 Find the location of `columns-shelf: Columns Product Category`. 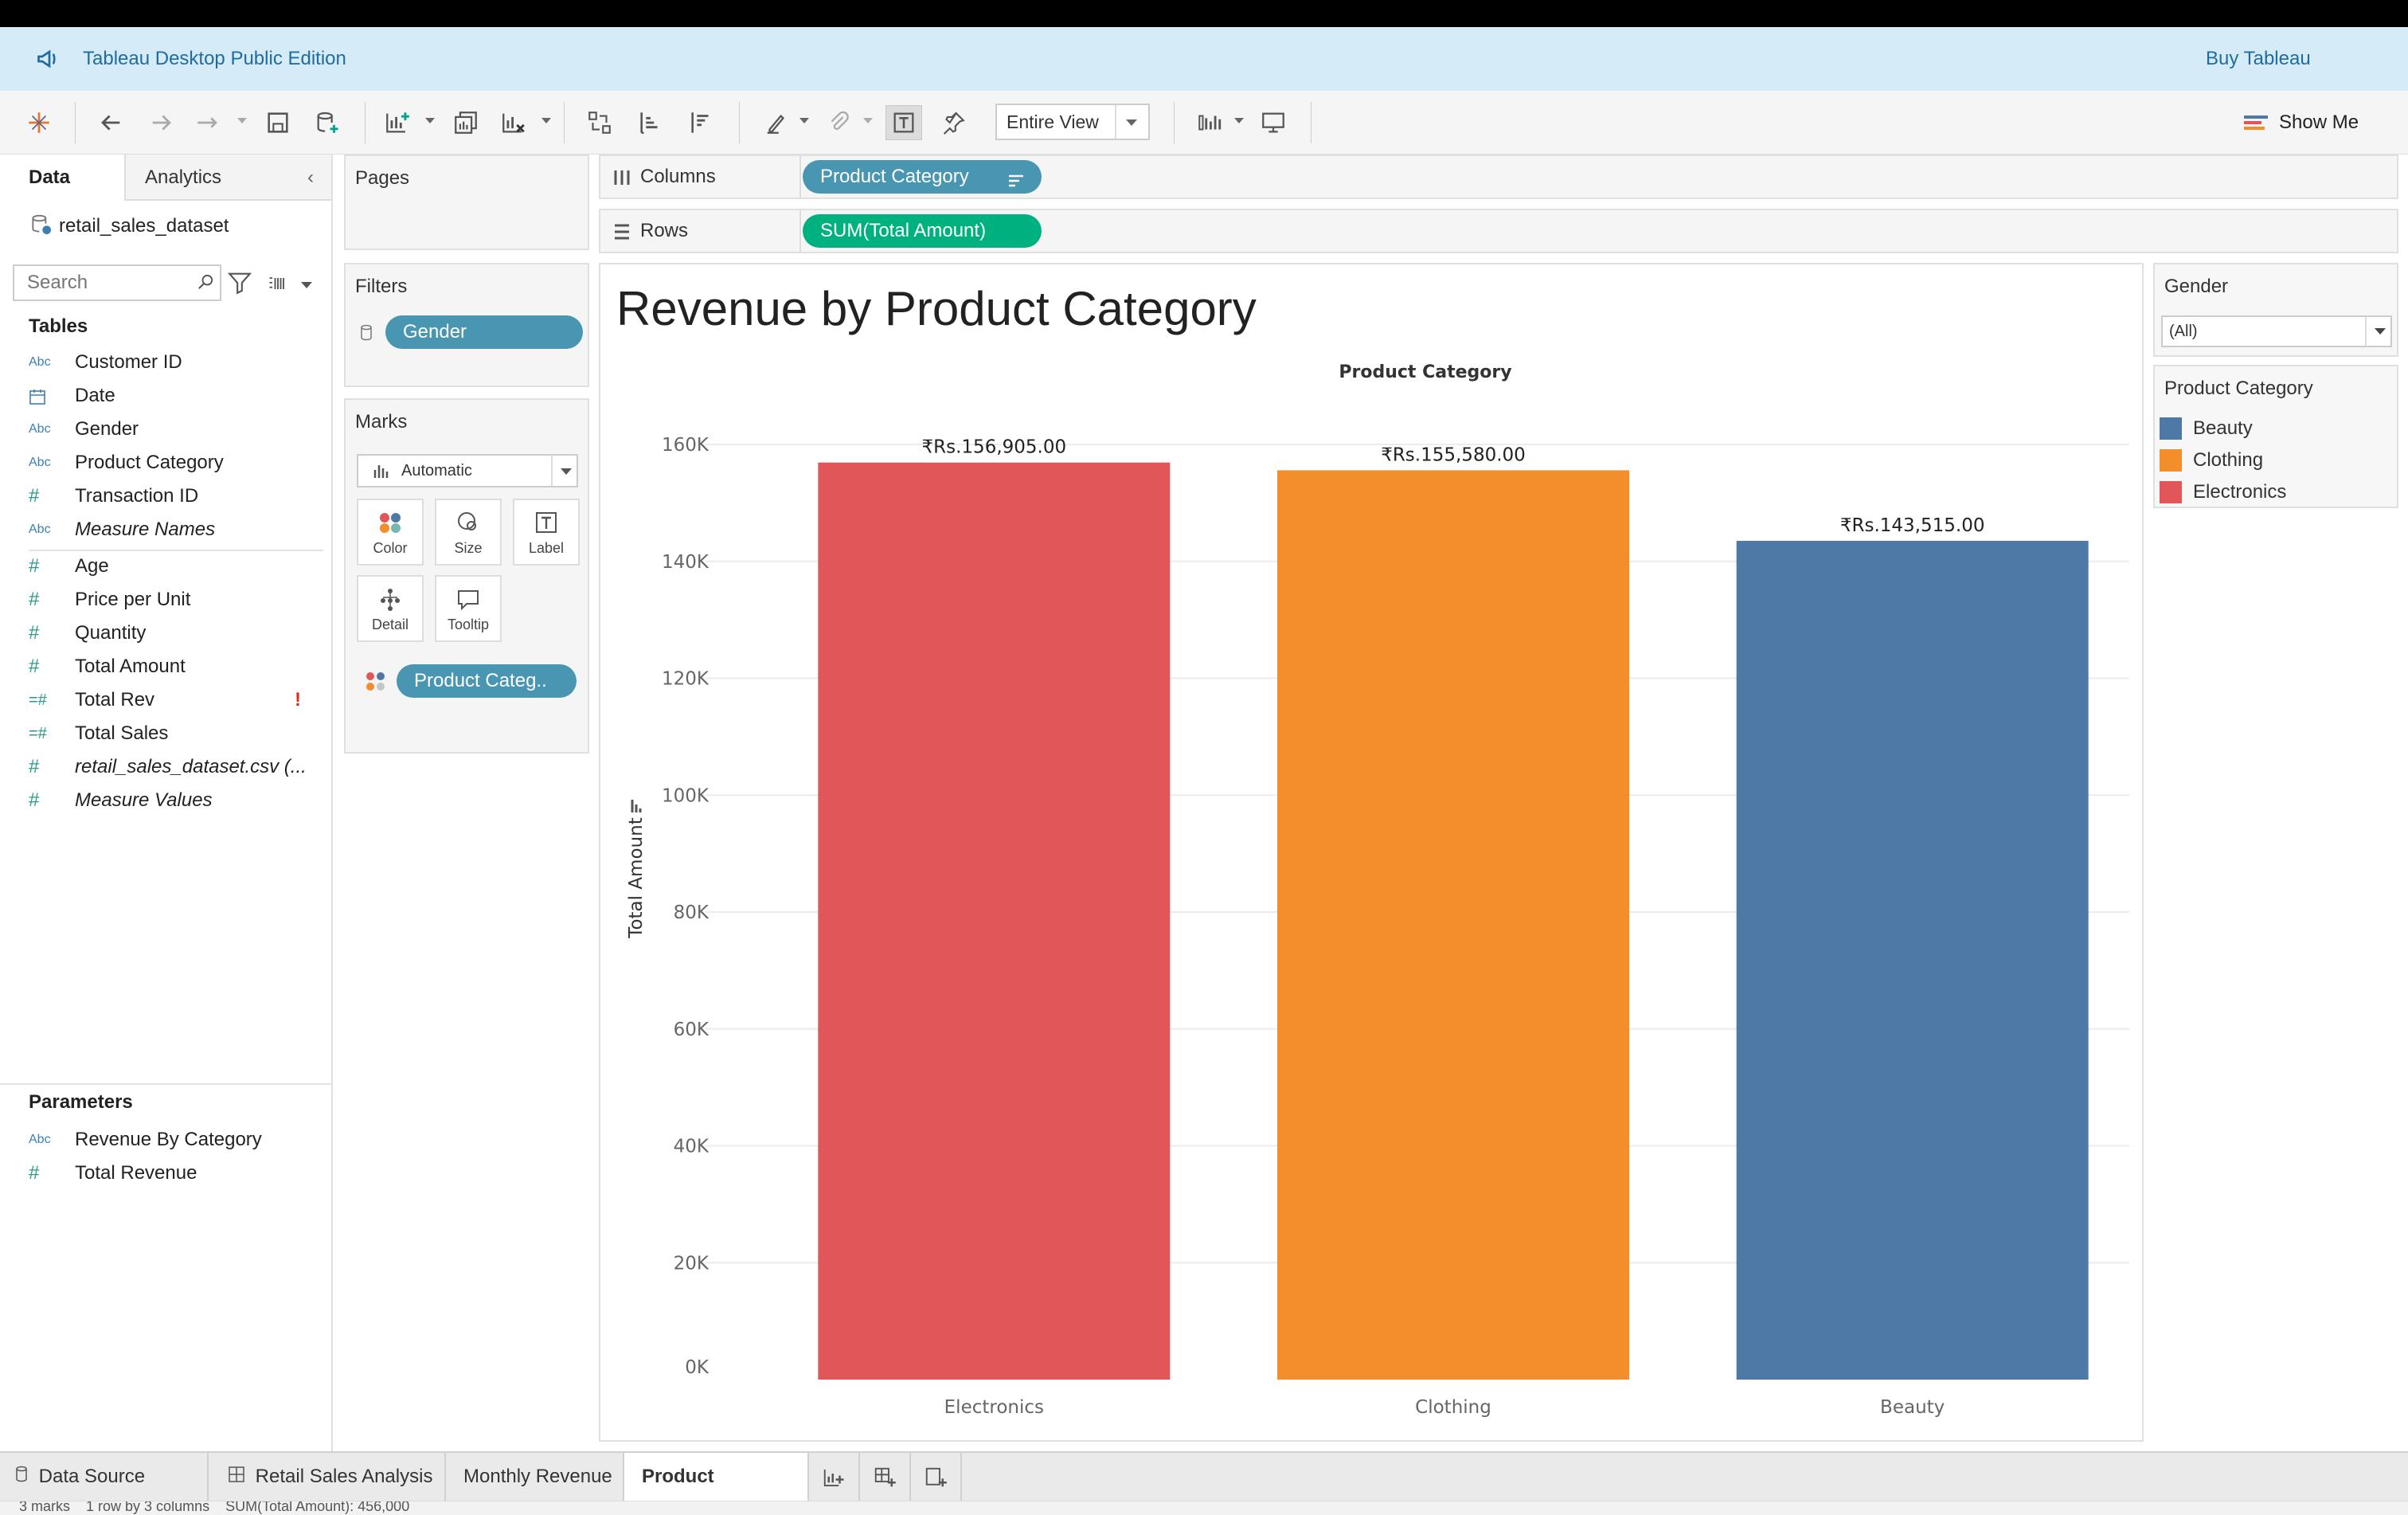

columns-shelf: Columns Product Category is located at coordinates (1498, 177).